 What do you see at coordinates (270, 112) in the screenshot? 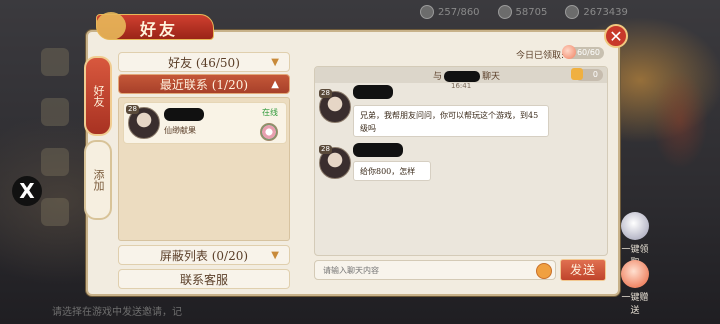
I see `online-status: 在线` at bounding box center [270, 112].